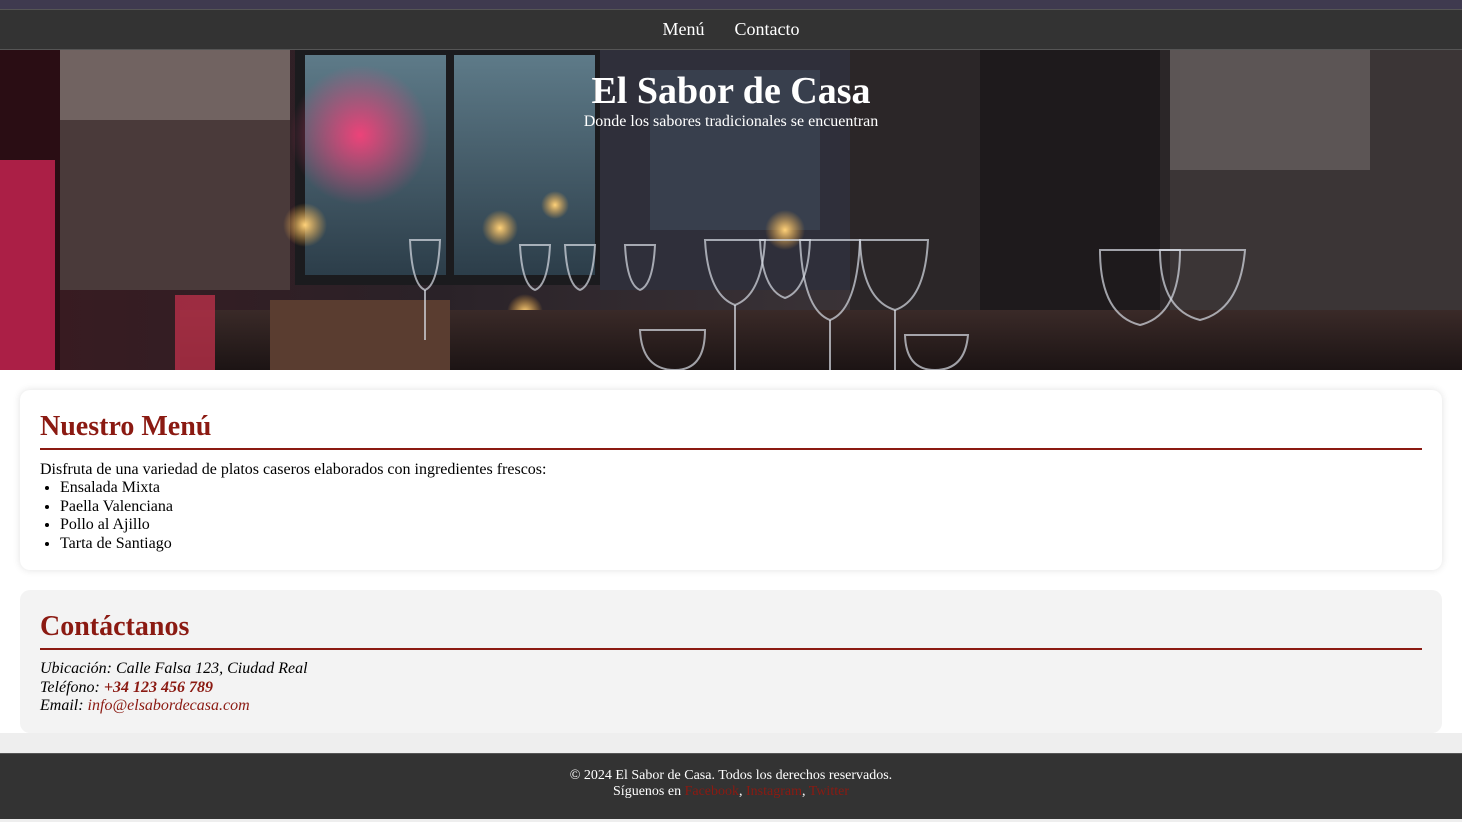 The image size is (1462, 822). I want to click on email-label: Email:, so click(62, 705).